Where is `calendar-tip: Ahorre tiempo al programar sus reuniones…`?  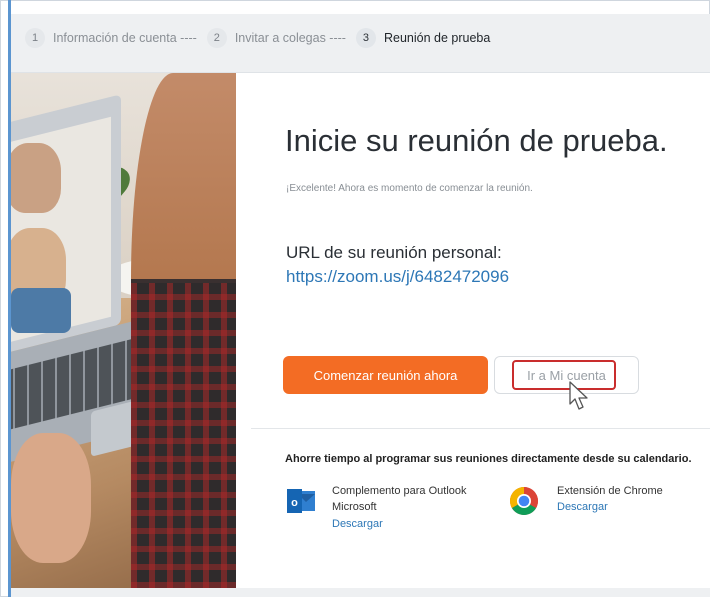 calendar-tip: Ahorre tiempo al programar sus reuniones… is located at coordinates (488, 459).